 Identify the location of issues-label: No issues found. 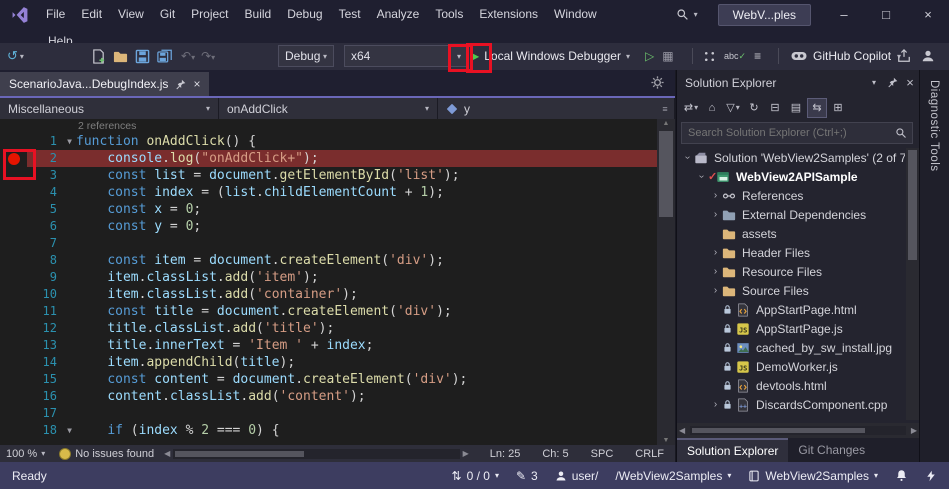
(114, 454).